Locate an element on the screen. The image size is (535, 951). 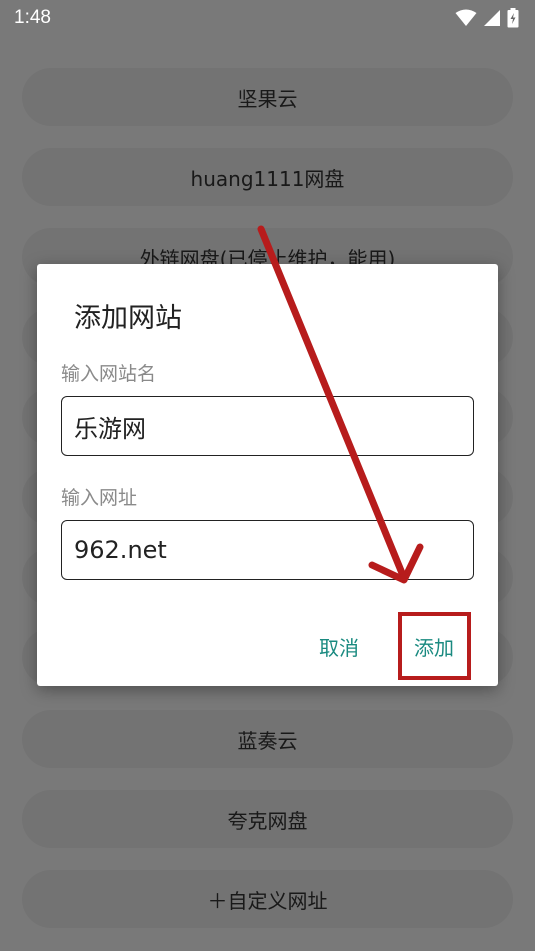
site-name-value: 乐游网 is located at coordinates (110, 428).